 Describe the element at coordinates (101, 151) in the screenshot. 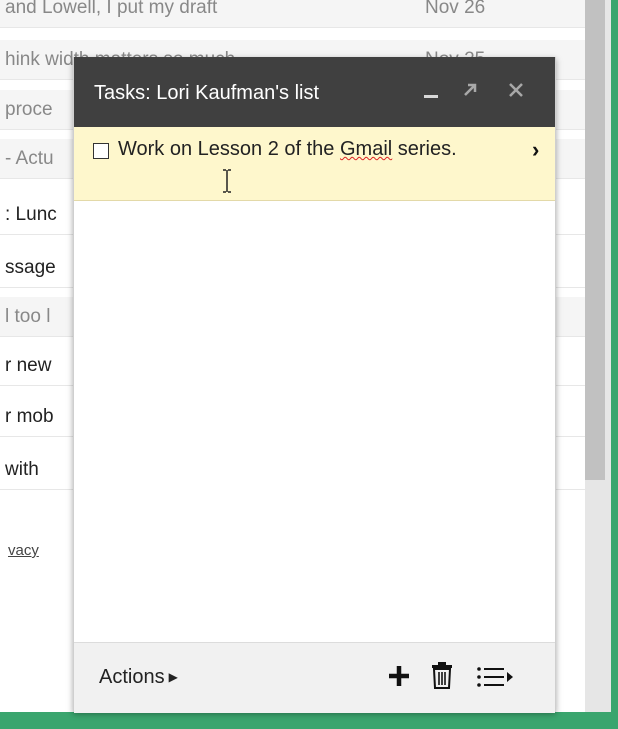

I see `task-checkbox` at that location.